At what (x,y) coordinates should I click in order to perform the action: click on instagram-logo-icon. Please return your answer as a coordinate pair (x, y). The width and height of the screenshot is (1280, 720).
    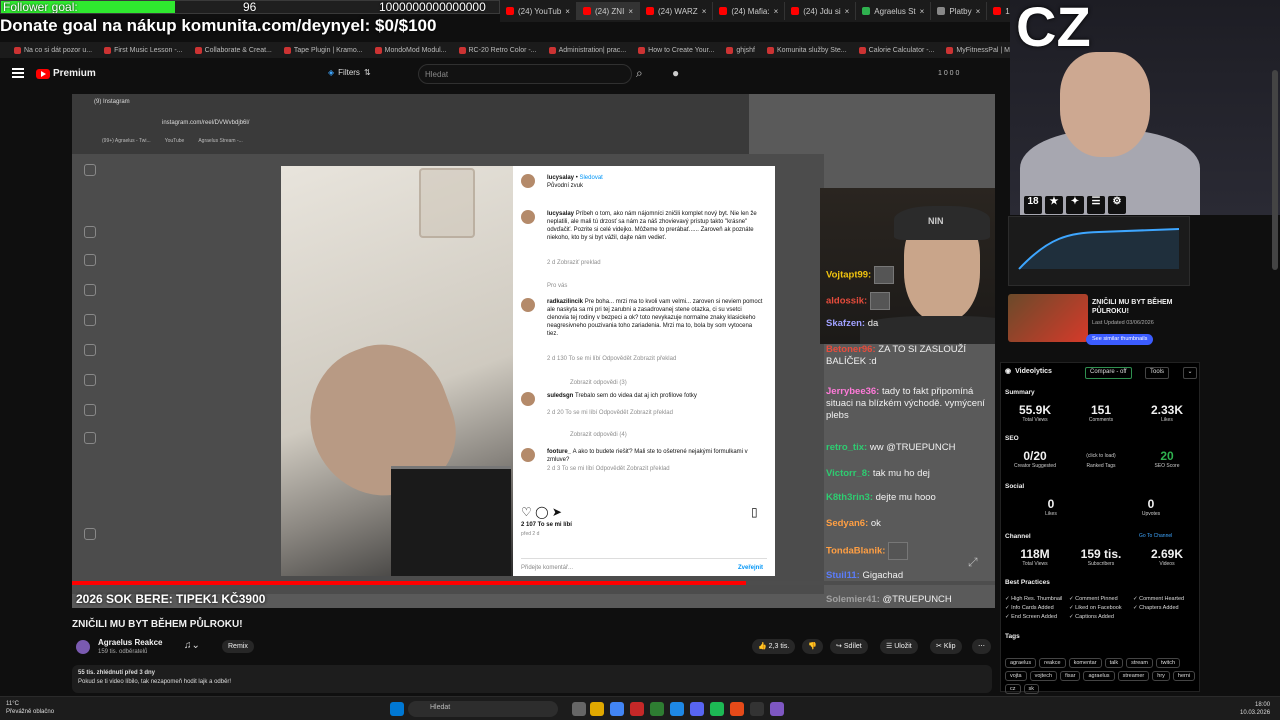
    Looking at the image, I should click on (90, 170).